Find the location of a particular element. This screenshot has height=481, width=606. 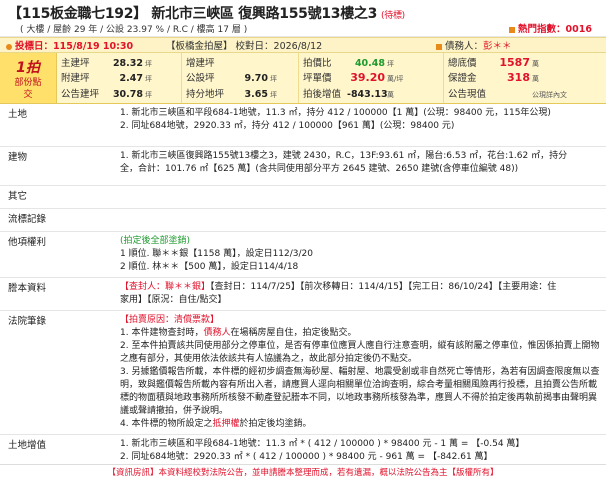

row-flow: 流標記錄 is located at coordinates (303, 220).